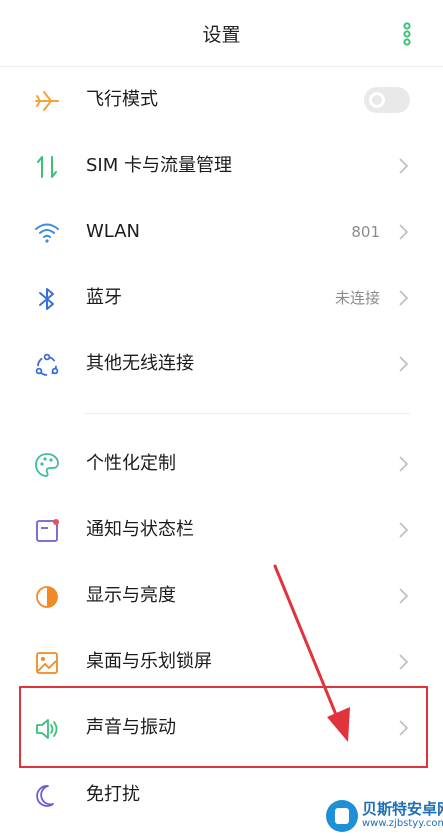  What do you see at coordinates (221, 464) in the screenshot?
I see `setting-row-personalize: 个性化定制` at bounding box center [221, 464].